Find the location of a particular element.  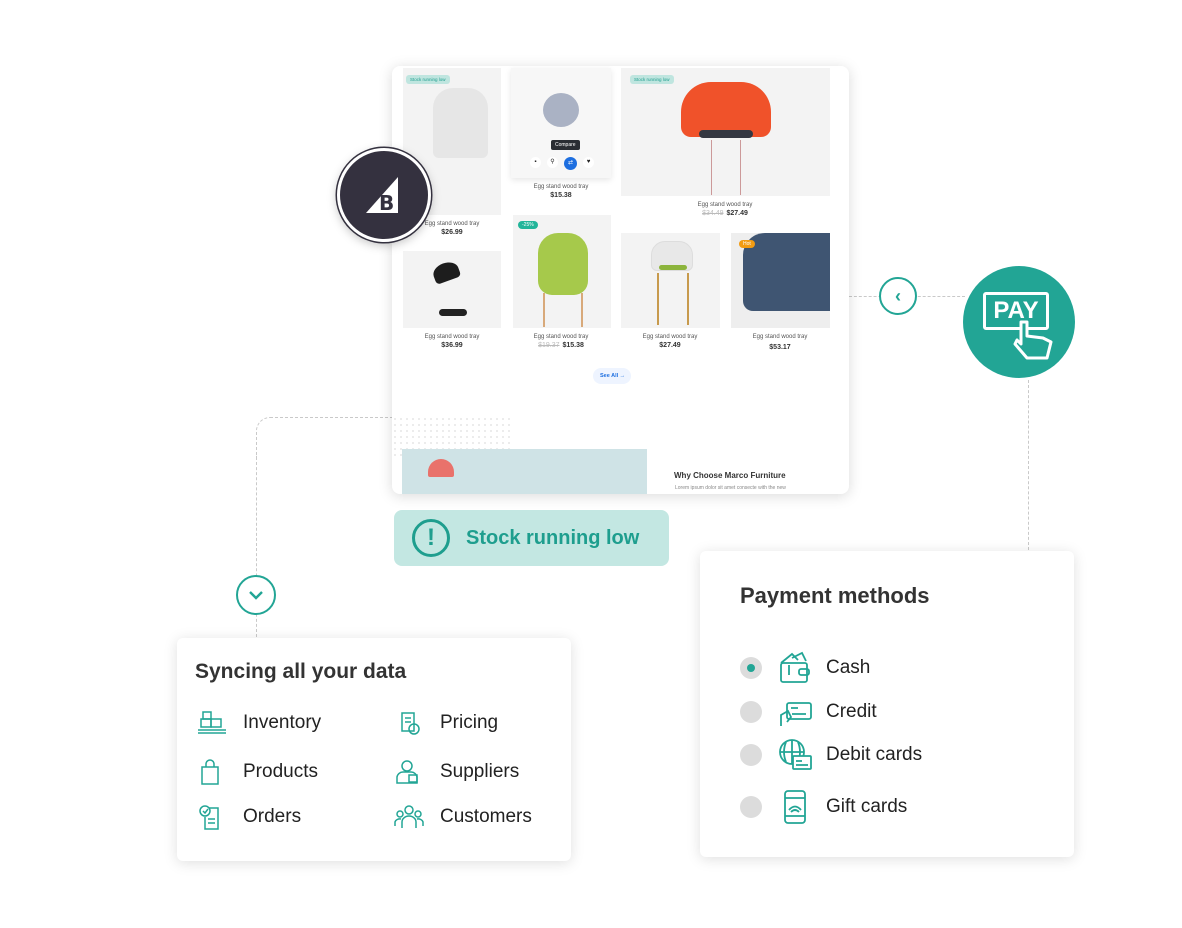

payment-option-gift: Gift cards is located at coordinates (823, 807).